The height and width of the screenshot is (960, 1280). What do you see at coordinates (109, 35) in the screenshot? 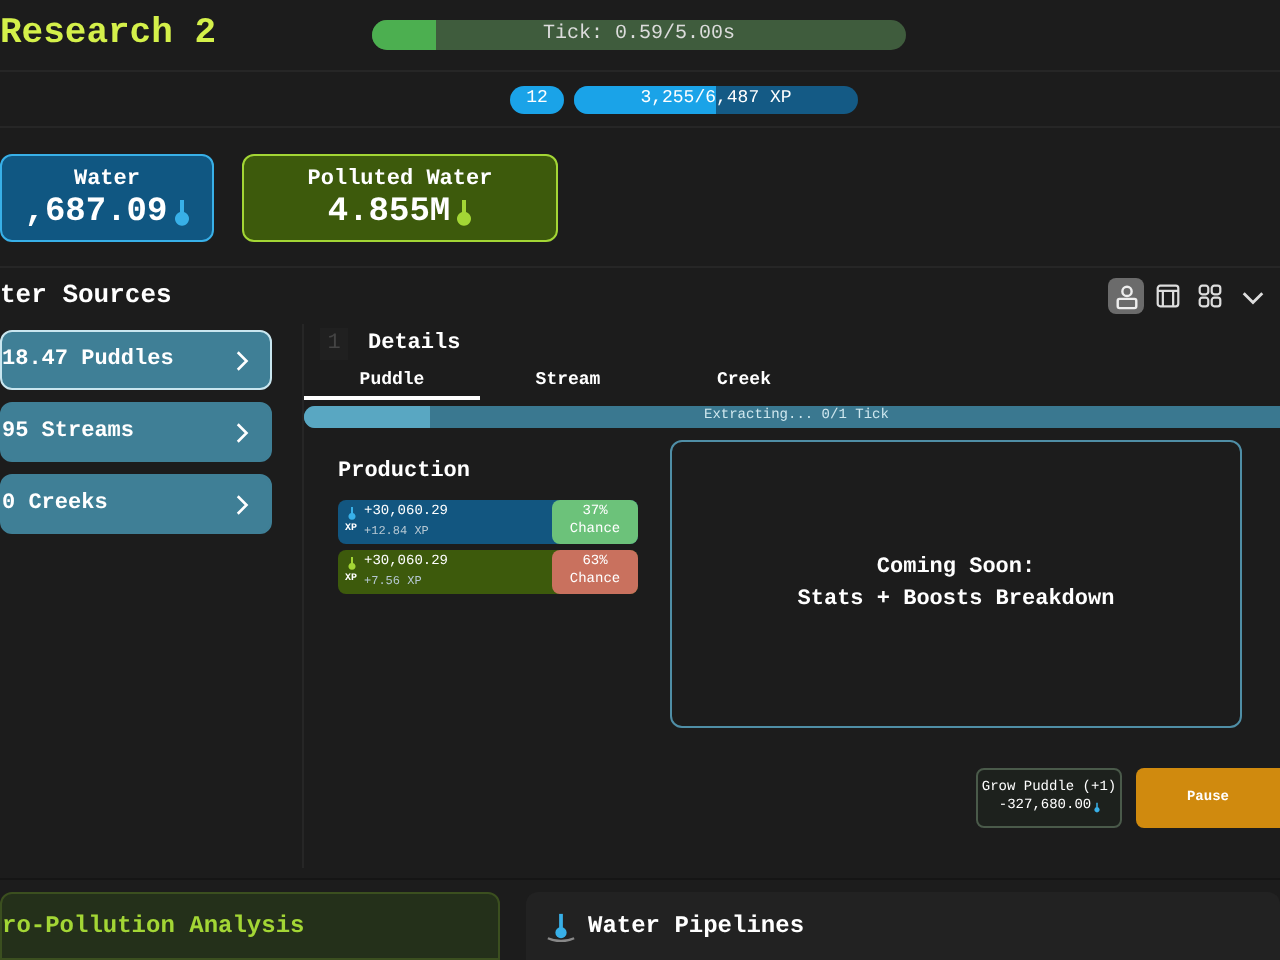
I see `page-title: Research 2` at bounding box center [109, 35].